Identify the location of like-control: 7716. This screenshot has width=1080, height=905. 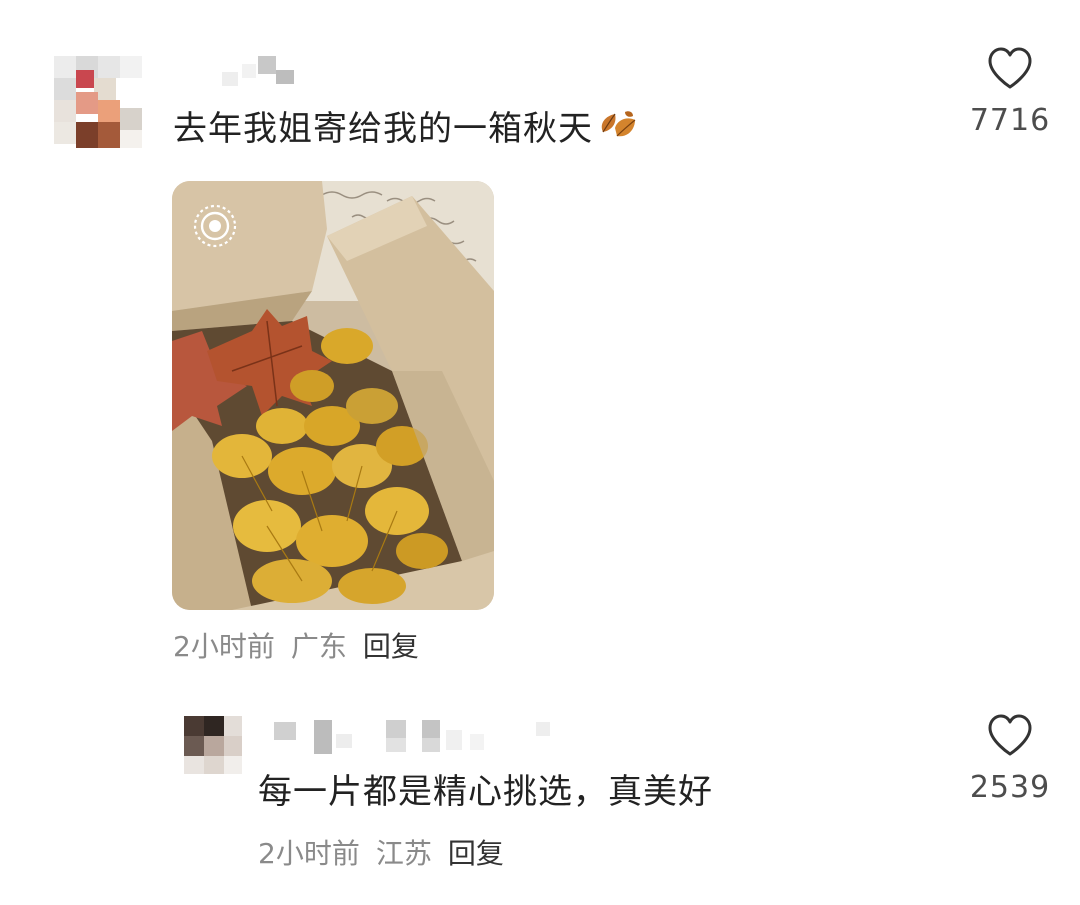
(1010, 93).